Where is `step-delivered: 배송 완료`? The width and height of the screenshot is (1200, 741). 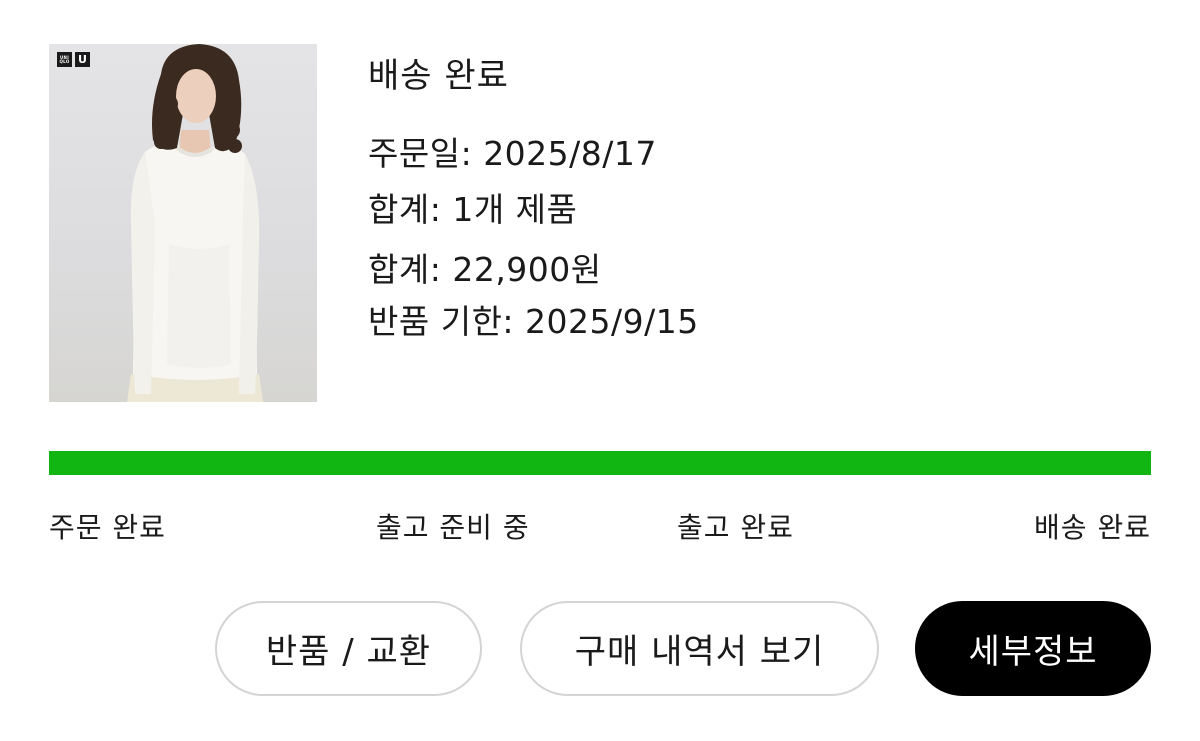
step-delivered: 배송 완료 is located at coordinates (1092, 527).